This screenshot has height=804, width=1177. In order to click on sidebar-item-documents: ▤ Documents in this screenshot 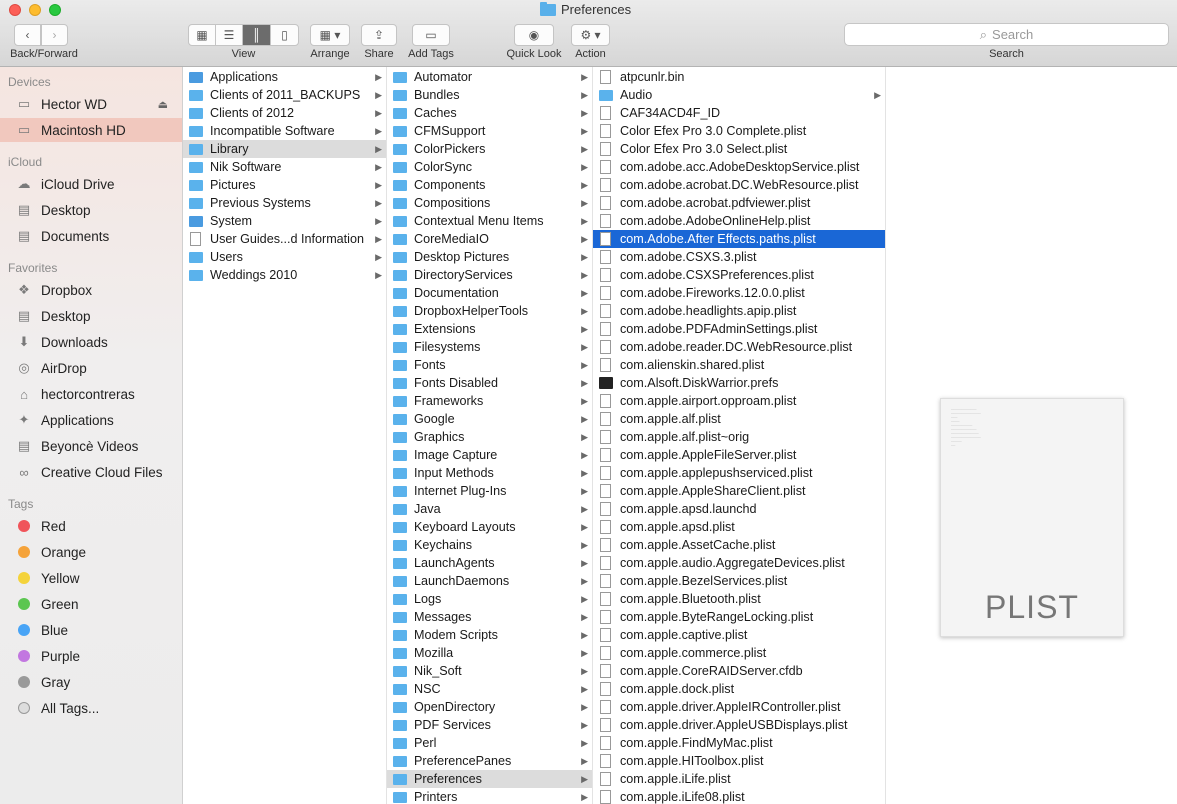, I will do `click(91, 236)`.